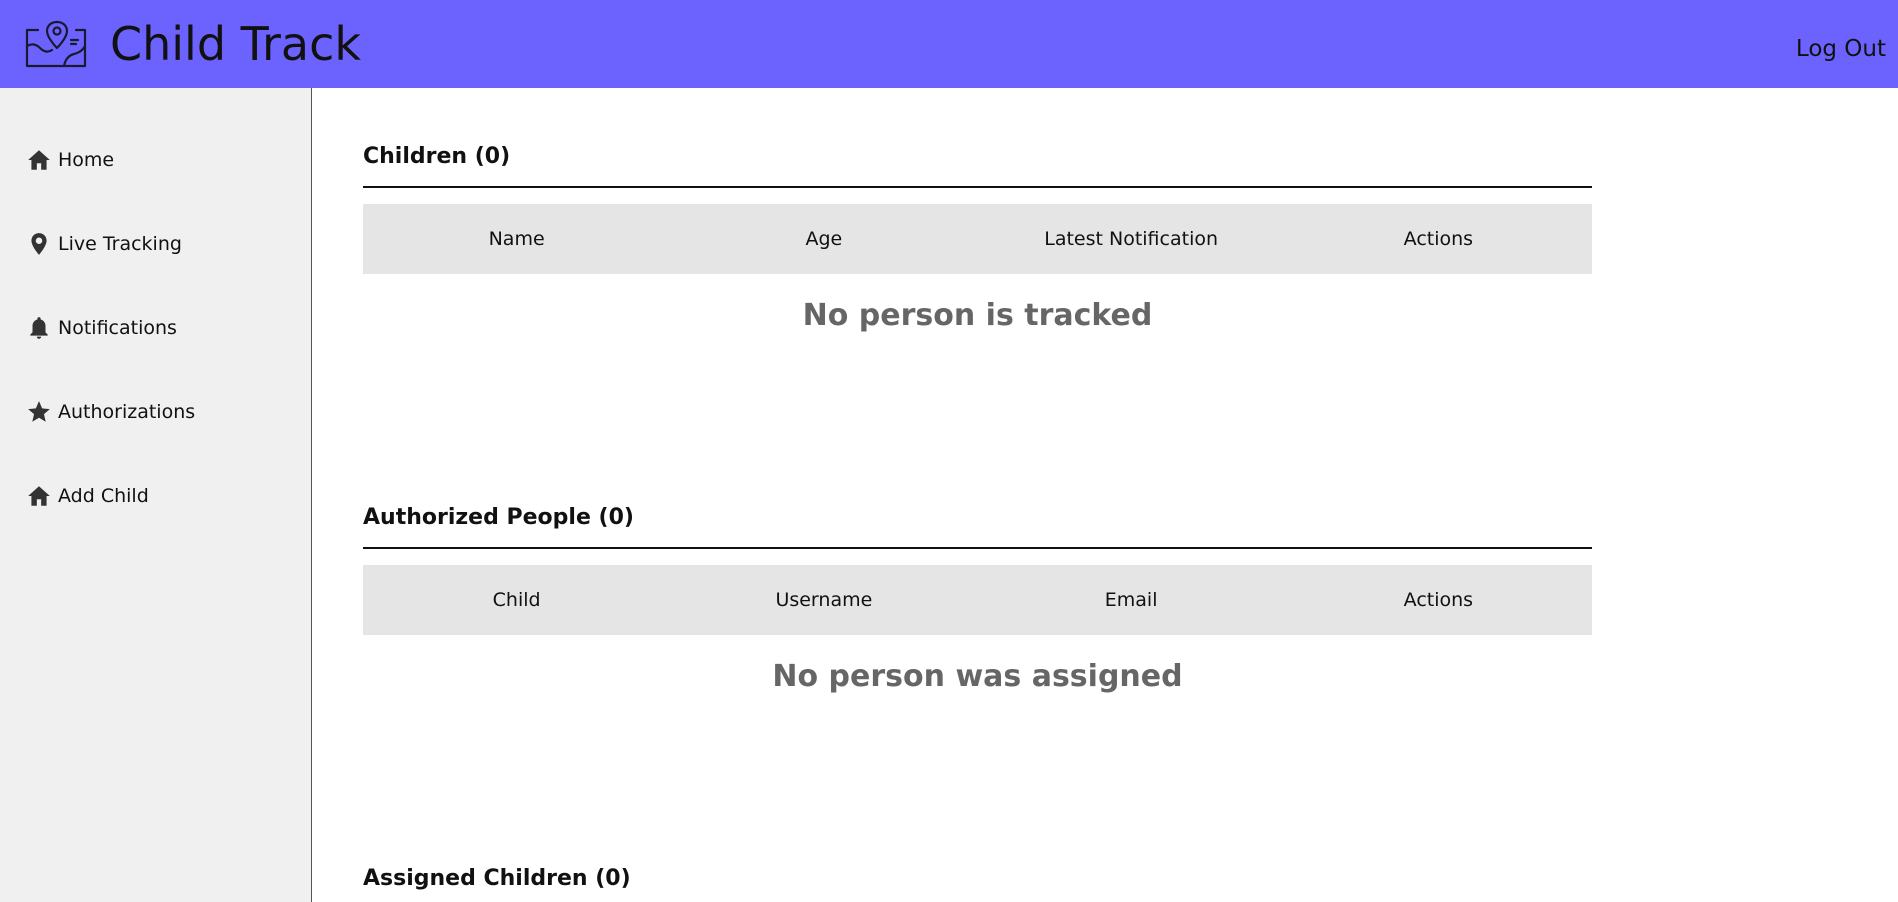  What do you see at coordinates (117, 328) in the screenshot?
I see `sidebar-item-label: Notifications` at bounding box center [117, 328].